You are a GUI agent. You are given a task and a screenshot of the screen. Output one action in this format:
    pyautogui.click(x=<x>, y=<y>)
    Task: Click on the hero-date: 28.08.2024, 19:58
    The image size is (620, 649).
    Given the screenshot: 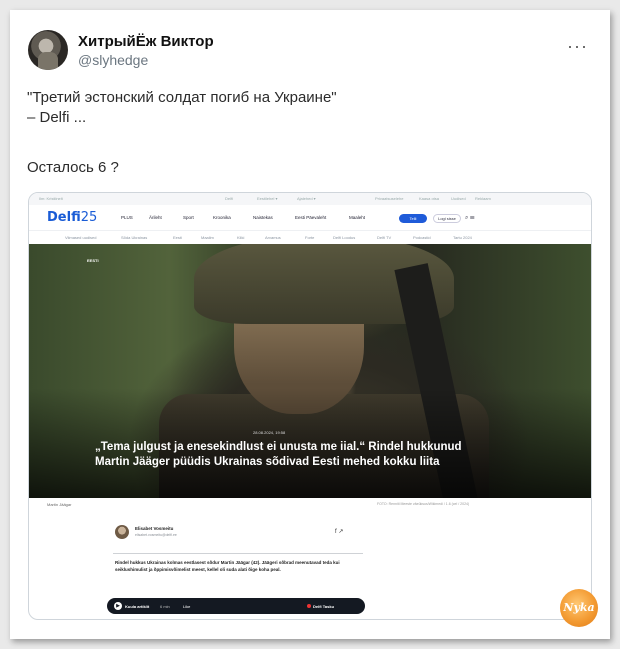 What is the action you would take?
    pyautogui.click(x=269, y=432)
    